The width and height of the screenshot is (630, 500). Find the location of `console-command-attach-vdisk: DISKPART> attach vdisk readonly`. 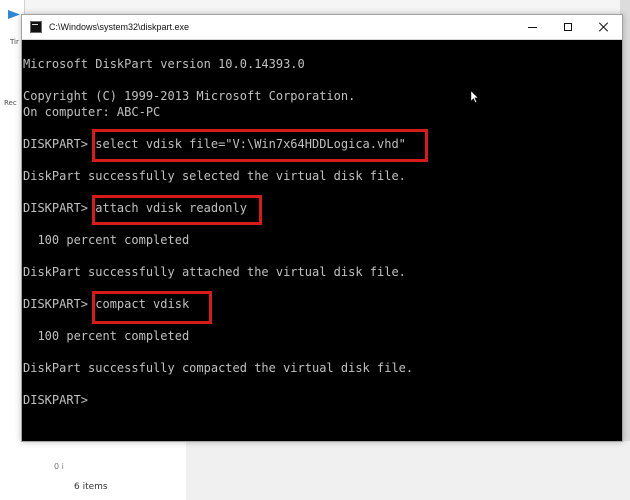

console-command-attach-vdisk: DISKPART> attach vdisk readonly is located at coordinates (135, 208).